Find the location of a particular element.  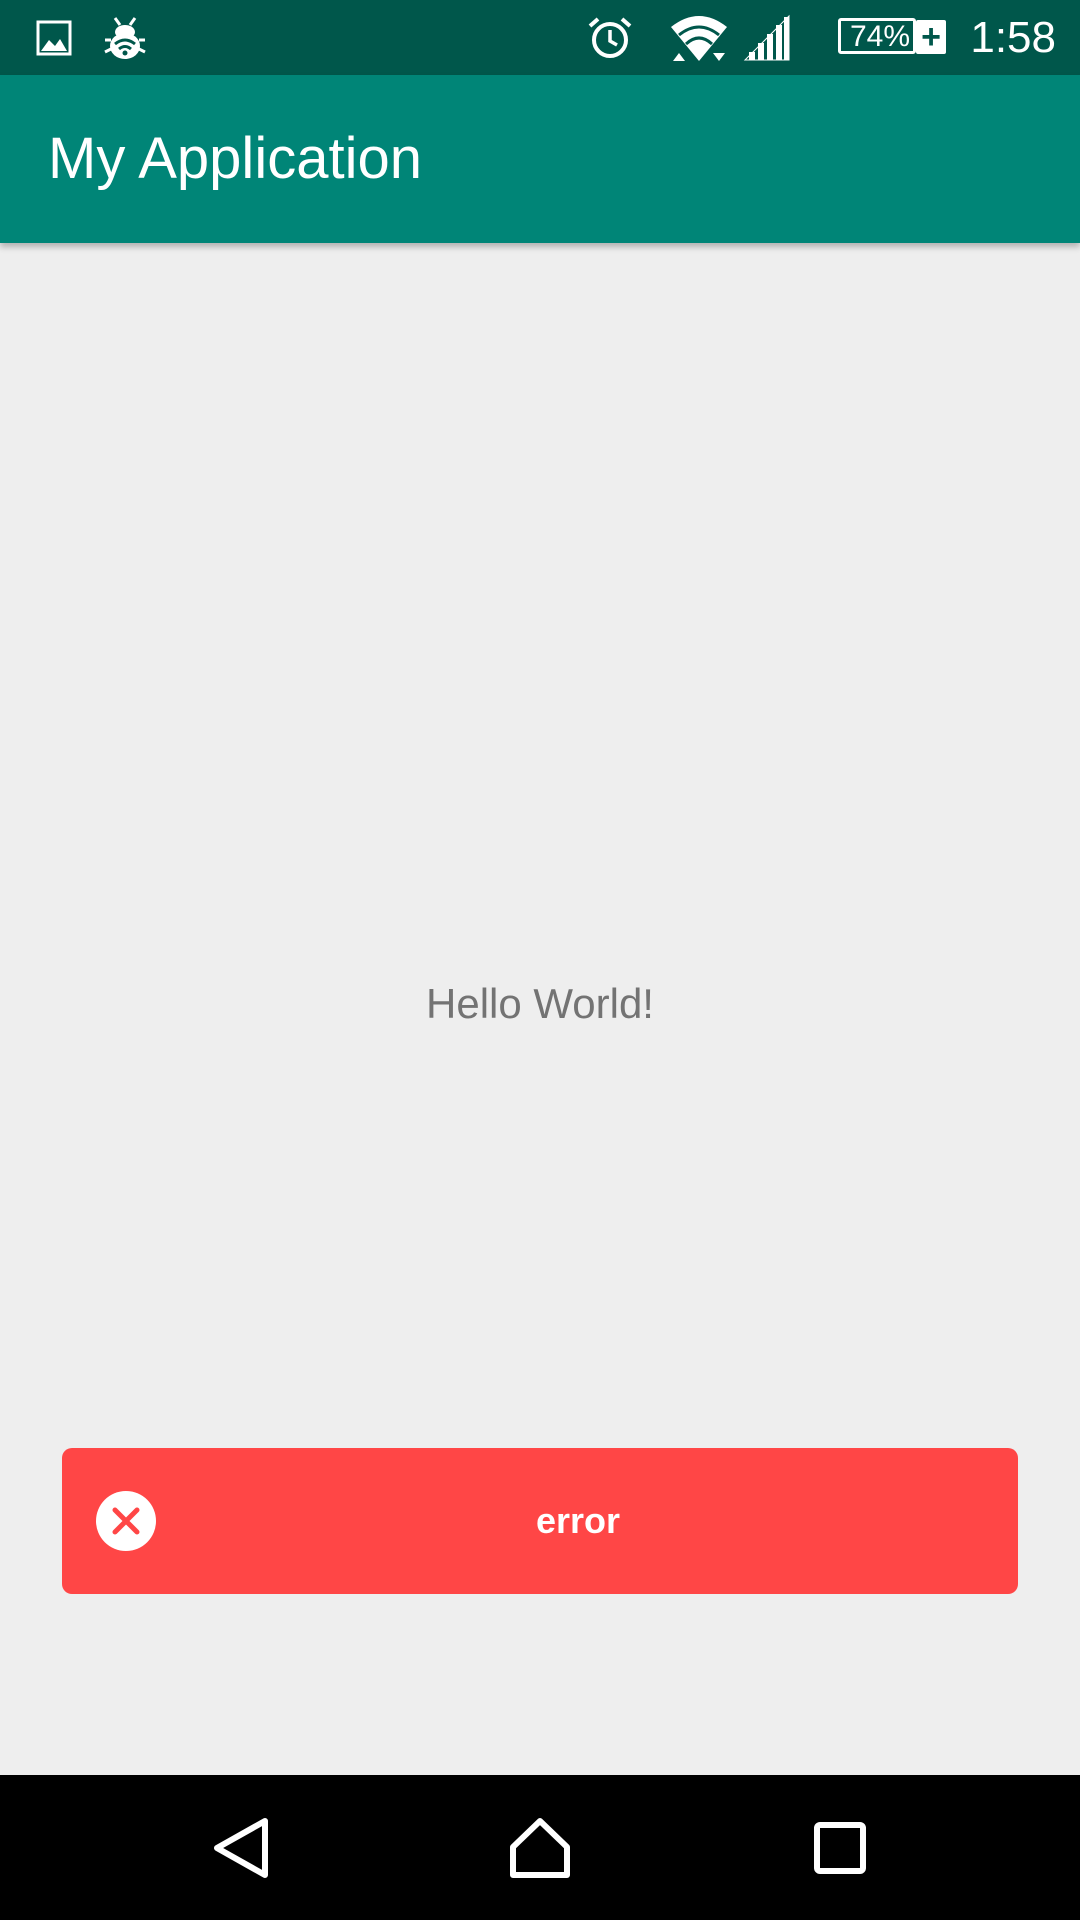

hello-text: Hello World! is located at coordinates (540, 1003).